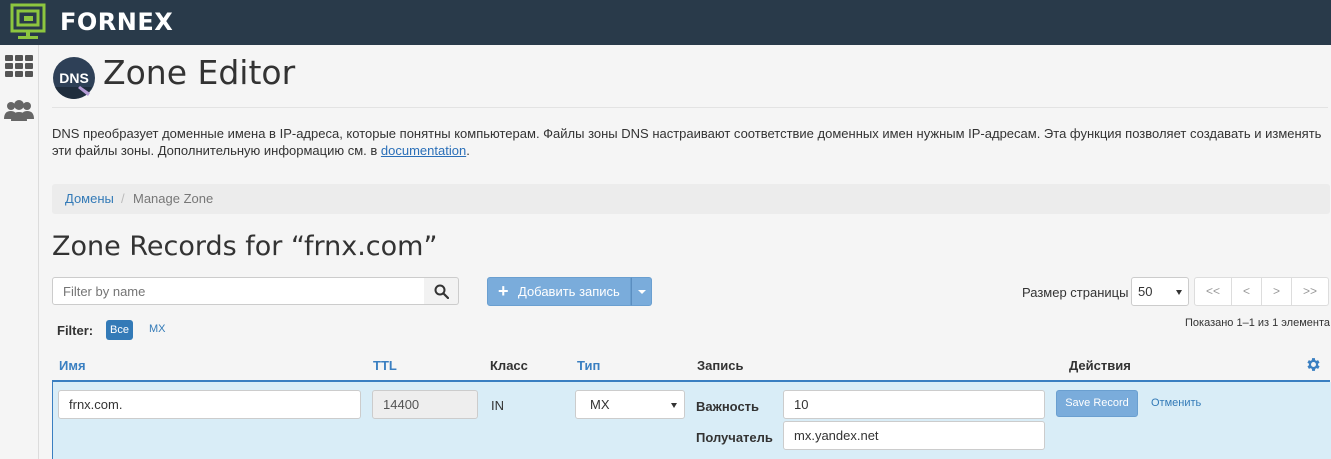 The image size is (1331, 459). I want to click on add-record-button: + Добавить запись, so click(559, 291).